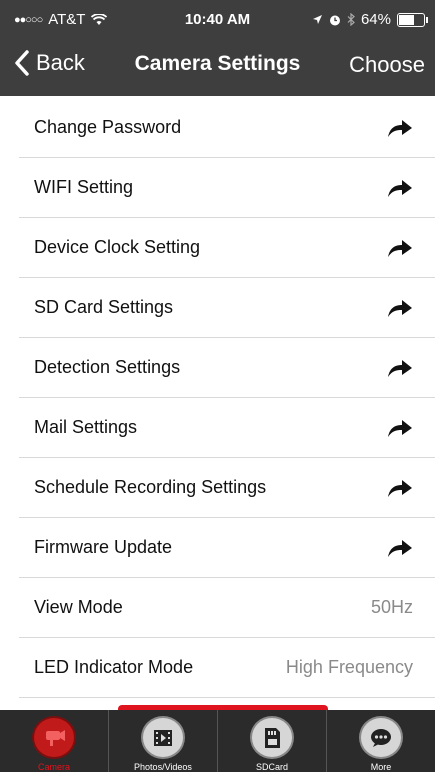 Image resolution: width=435 pixels, height=772 pixels. What do you see at coordinates (107, 367) in the screenshot?
I see `setting-label: Detection Settings` at bounding box center [107, 367].